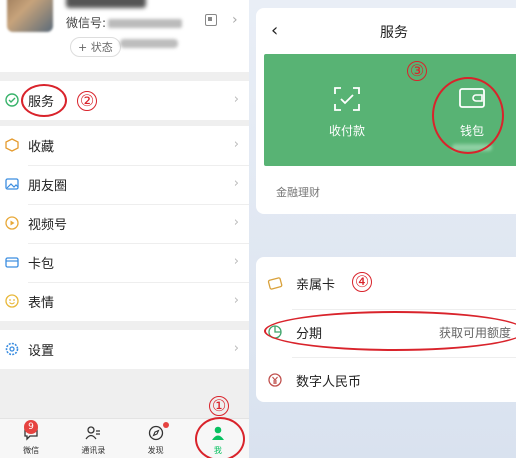 This screenshot has width=516, height=458. Describe the element at coordinates (12, 262) in the screenshot. I see `card-wallet-icon` at that location.